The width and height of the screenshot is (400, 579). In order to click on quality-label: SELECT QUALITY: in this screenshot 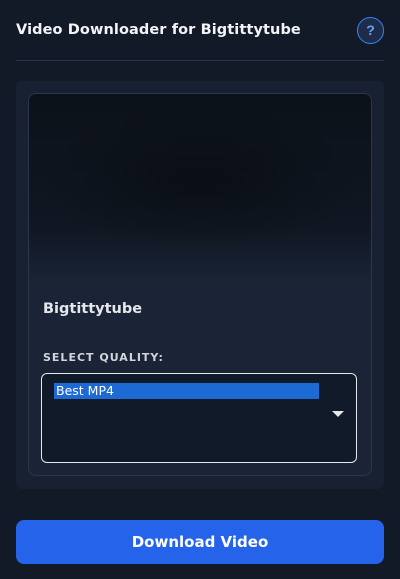, I will do `click(103, 357)`.